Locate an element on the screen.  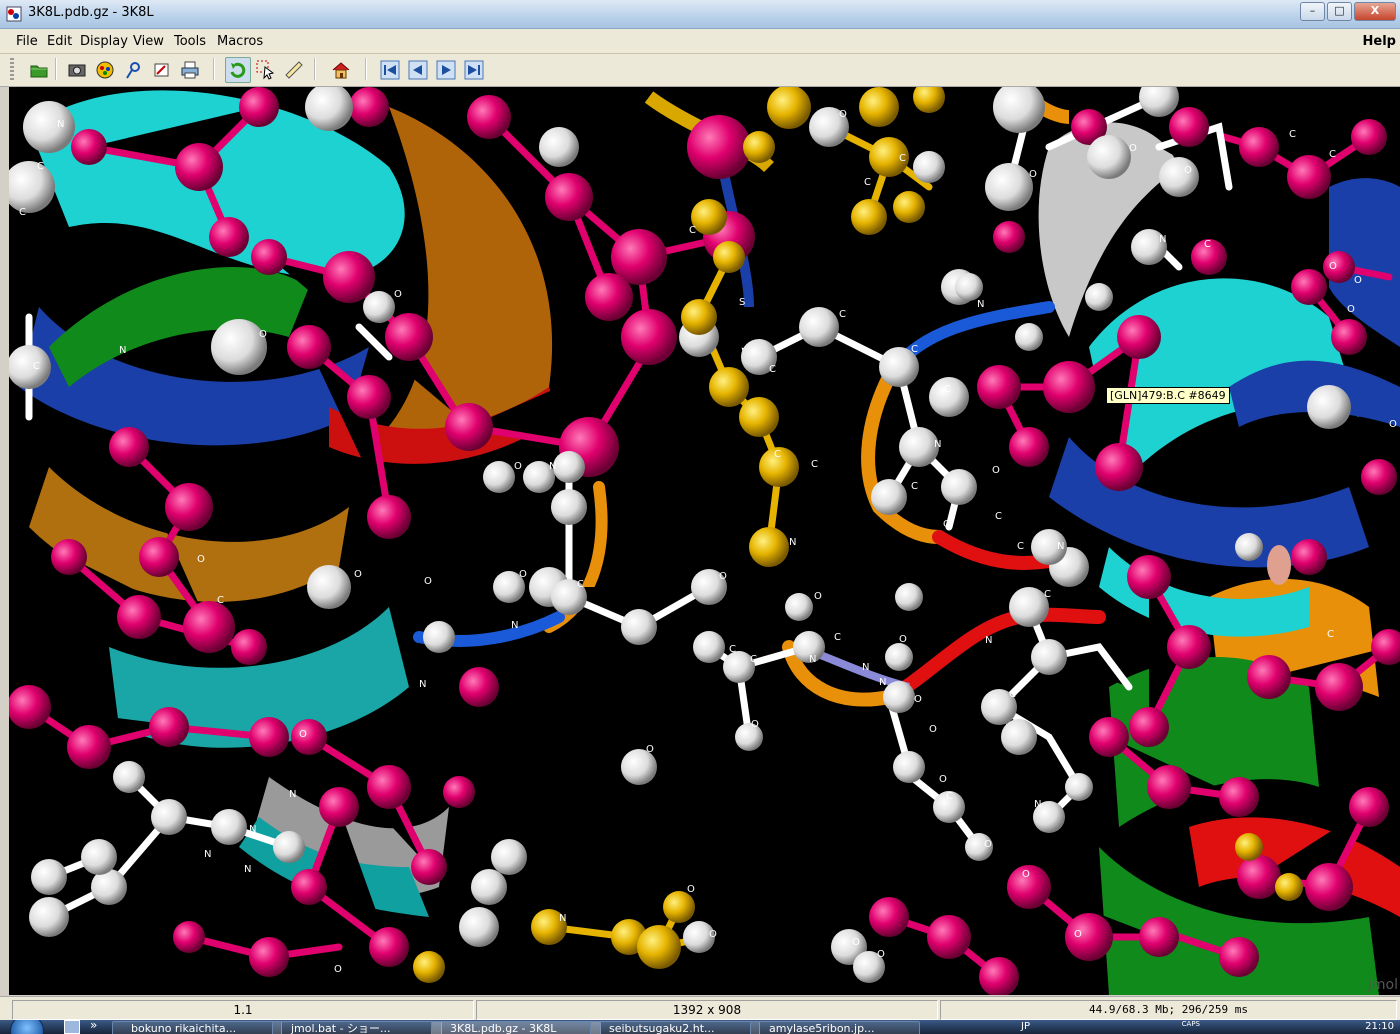
print-icon is located at coordinates (190, 70).